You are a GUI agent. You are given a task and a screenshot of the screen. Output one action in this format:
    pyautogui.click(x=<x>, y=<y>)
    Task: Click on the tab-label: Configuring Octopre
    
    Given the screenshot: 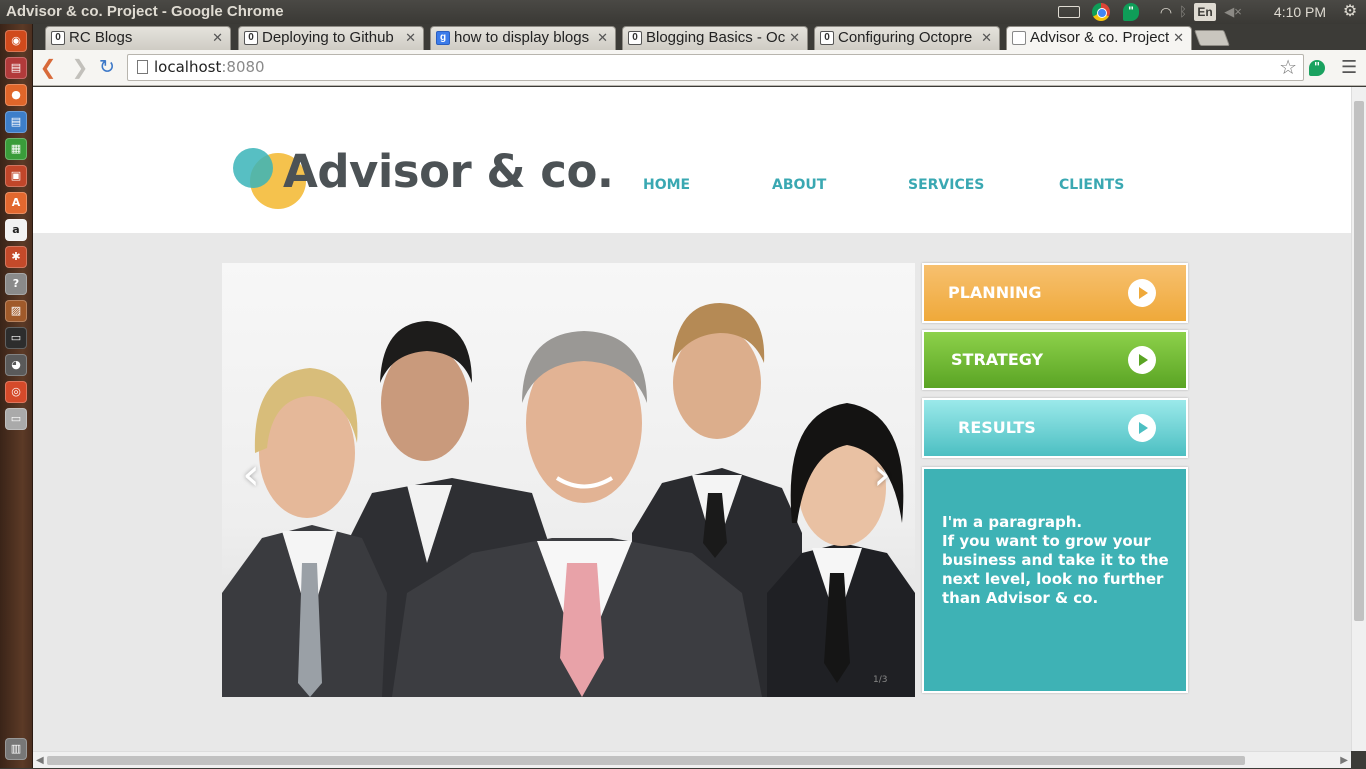 What is the action you would take?
    pyautogui.click(x=905, y=37)
    